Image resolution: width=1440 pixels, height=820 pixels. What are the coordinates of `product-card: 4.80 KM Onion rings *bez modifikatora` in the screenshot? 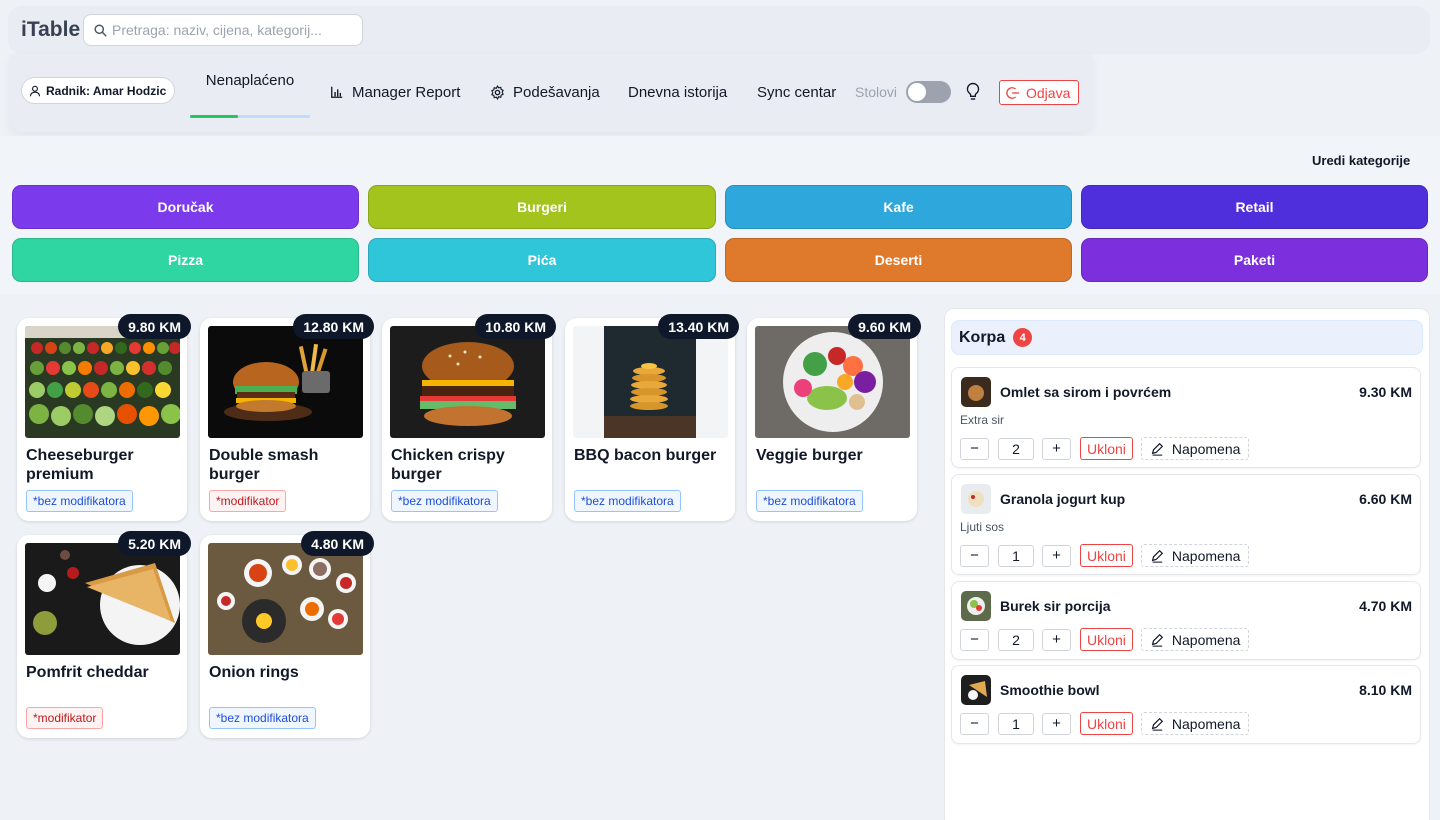 It's located at (287, 634).